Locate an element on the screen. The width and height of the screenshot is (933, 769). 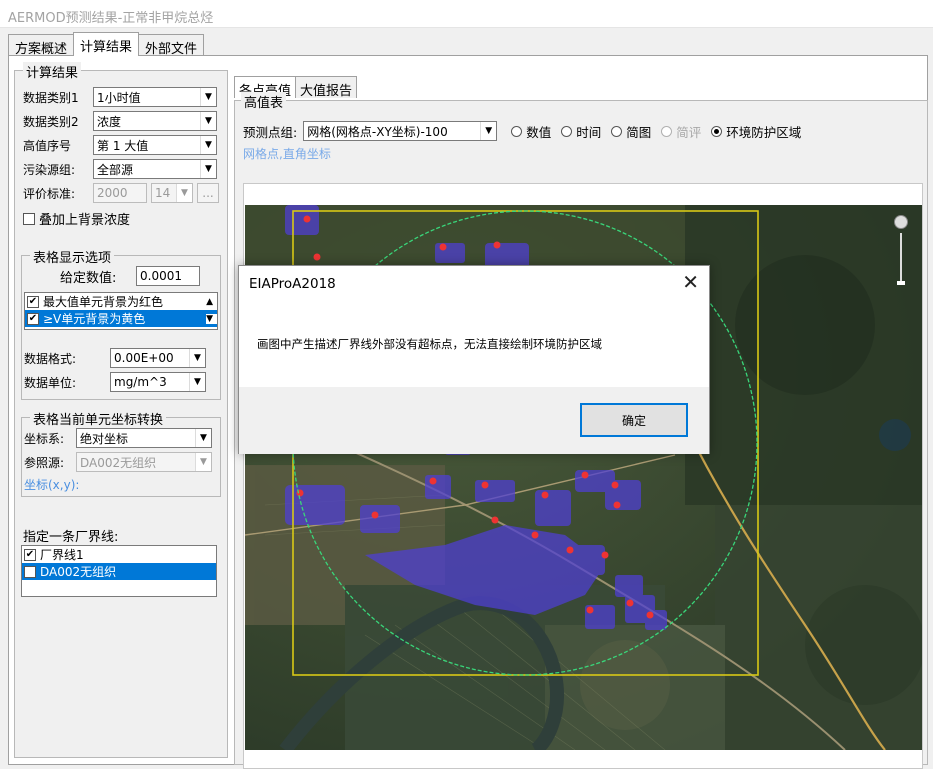
tab-results: 计算结果 is located at coordinates (106, 44).